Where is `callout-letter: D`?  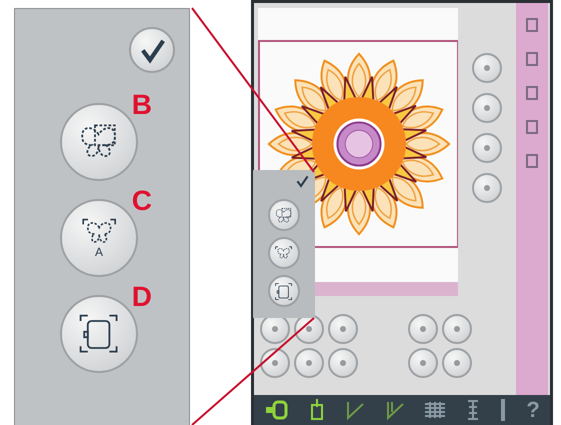 callout-letter: D is located at coordinates (142, 297).